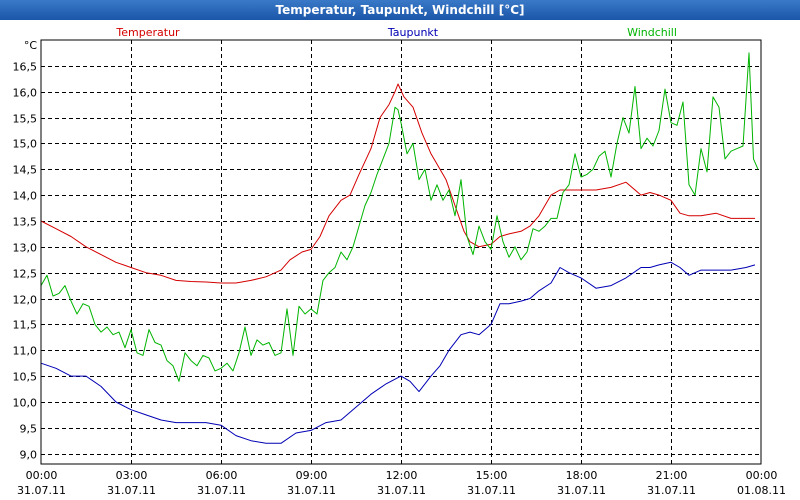 This screenshot has height=500, width=800. I want to click on y-tick-label: 15,5, so click(25, 119).